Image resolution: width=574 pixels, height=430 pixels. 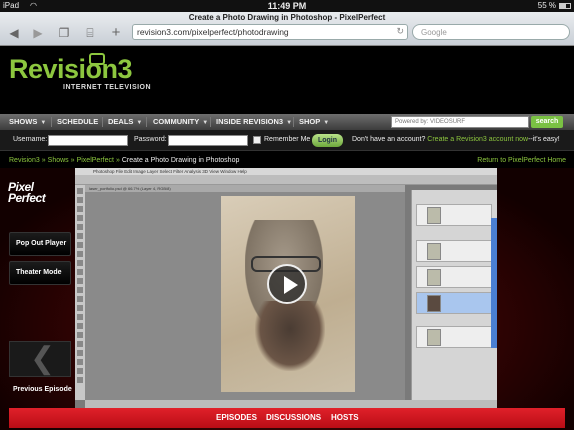 I want to click on url-text: revision3.com/pixelperfect/photodrawing, so click(x=213, y=32).